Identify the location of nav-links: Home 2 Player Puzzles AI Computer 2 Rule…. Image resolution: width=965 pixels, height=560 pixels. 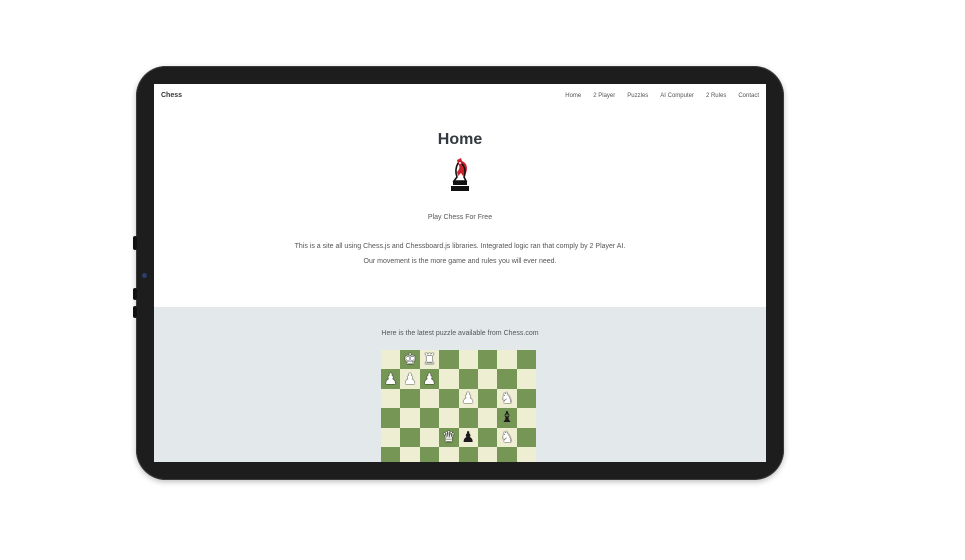
(662, 96).